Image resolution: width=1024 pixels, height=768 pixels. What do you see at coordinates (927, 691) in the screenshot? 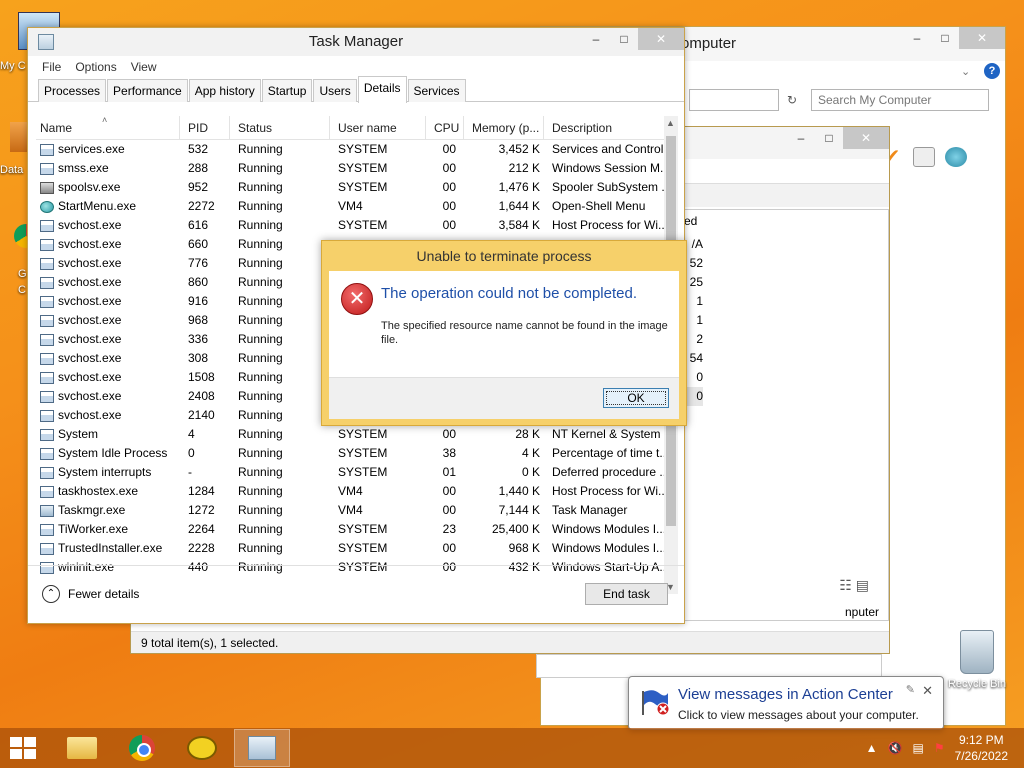
I see `close-icon: ✕` at bounding box center [927, 691].